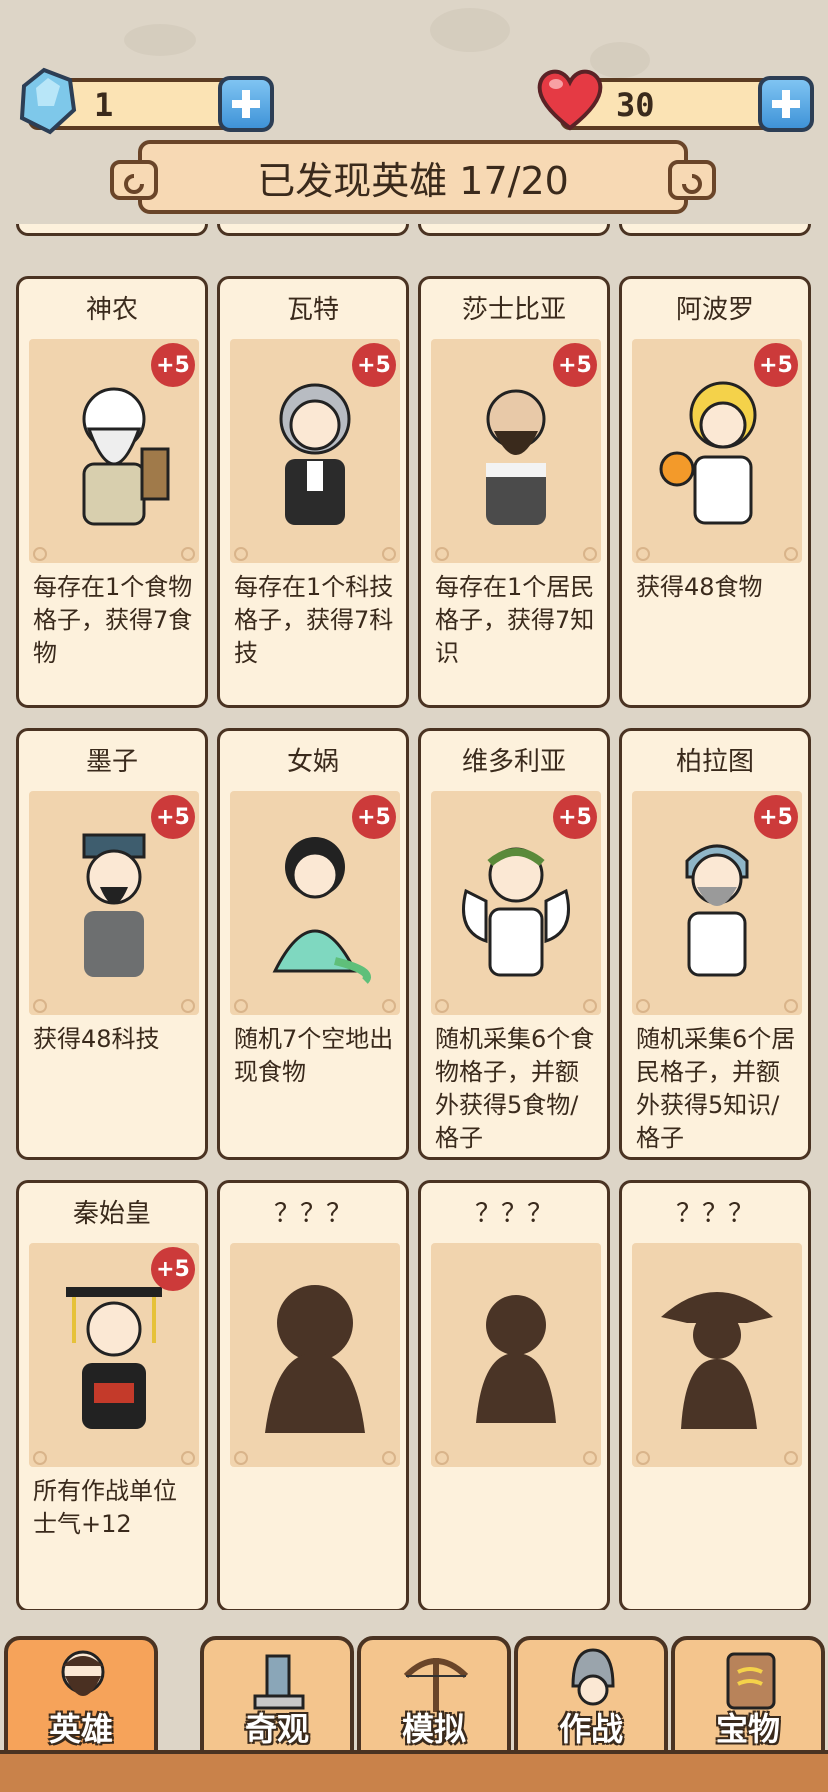 The width and height of the screenshot is (828, 1792). I want to click on discovered-heroes-banner: 已发现英雄 17/20, so click(413, 177).